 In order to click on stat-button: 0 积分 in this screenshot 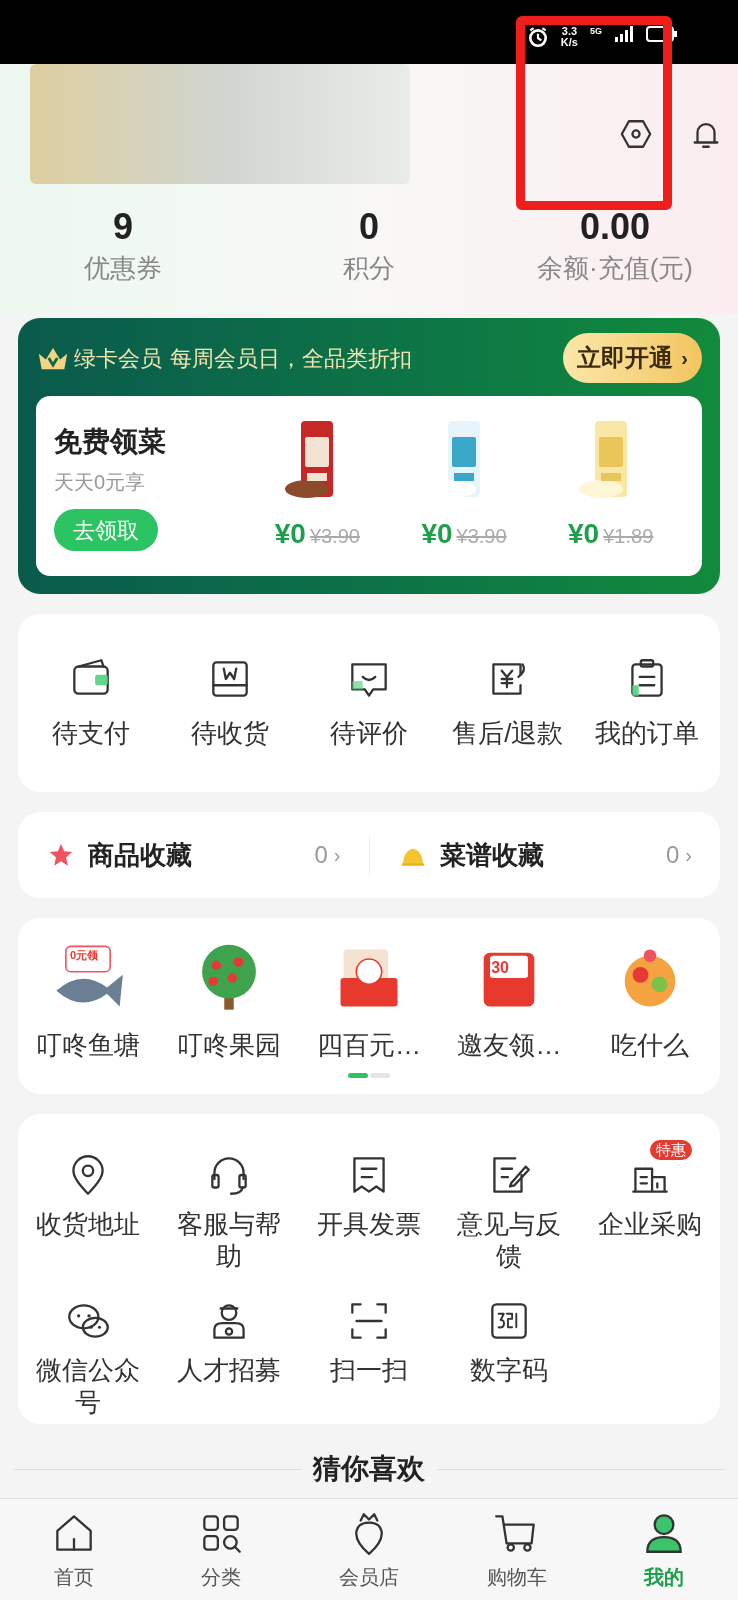, I will do `click(369, 245)`.